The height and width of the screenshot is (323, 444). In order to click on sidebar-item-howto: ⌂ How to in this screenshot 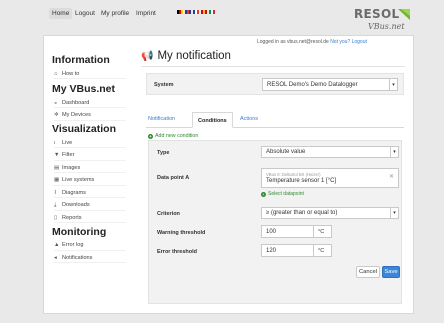, I will do `click(90, 74)`.